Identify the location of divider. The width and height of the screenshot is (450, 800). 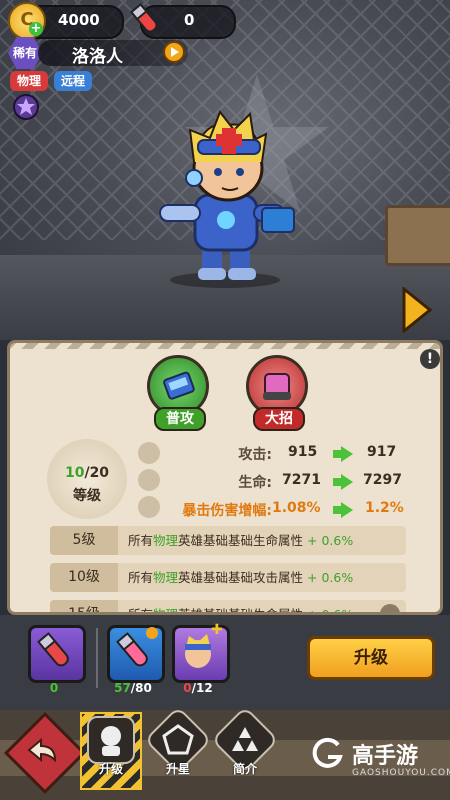
(97, 658).